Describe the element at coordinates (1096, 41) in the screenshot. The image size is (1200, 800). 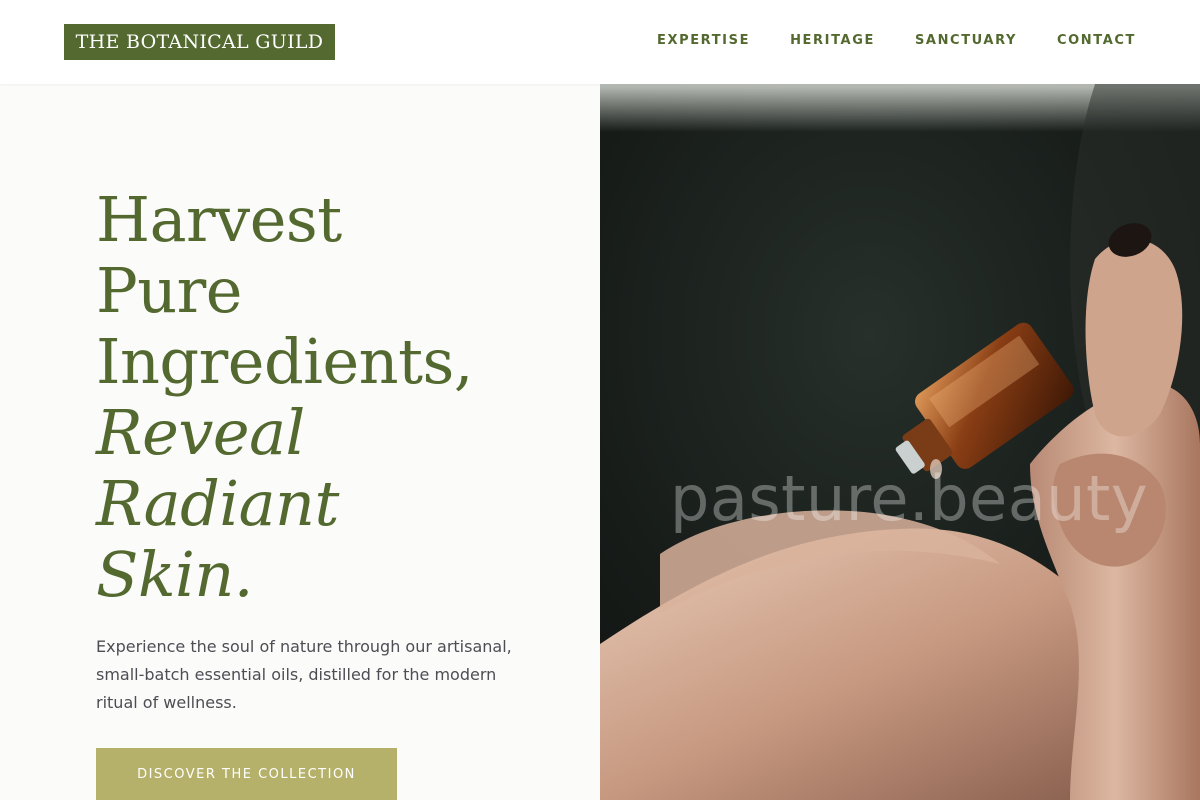
I see `nav-item-contact: CONTACT` at that location.